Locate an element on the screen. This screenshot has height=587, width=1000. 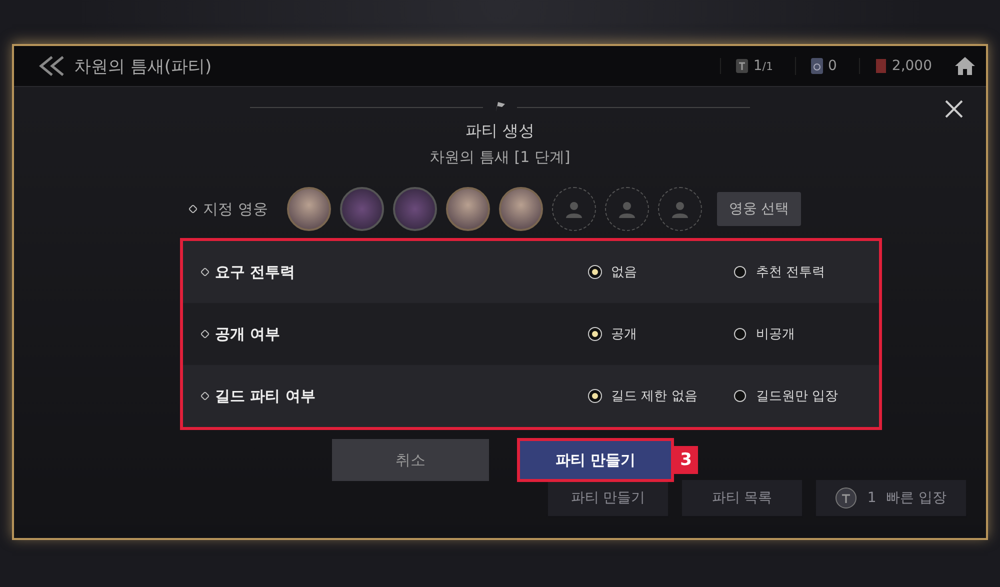
gem-icon is located at coordinates (817, 66).